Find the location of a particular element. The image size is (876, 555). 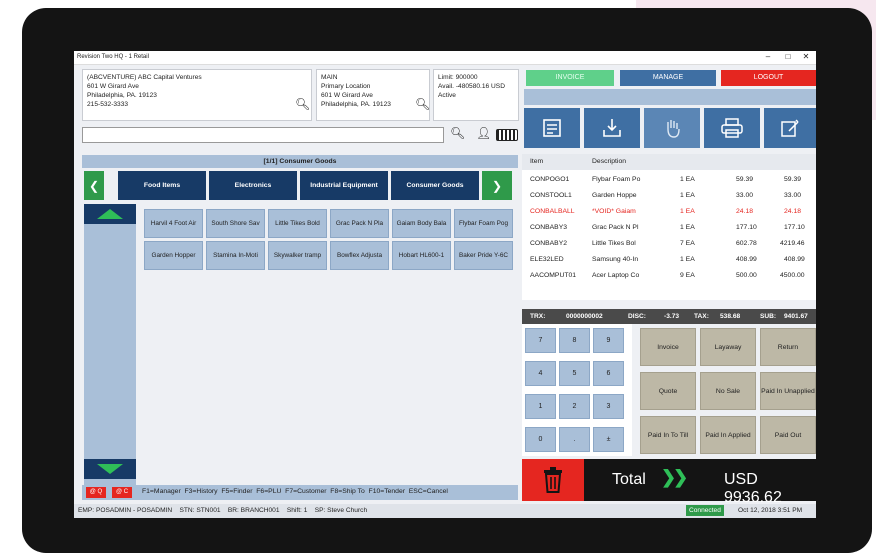

download-tray-icon is located at coordinates (612, 128).